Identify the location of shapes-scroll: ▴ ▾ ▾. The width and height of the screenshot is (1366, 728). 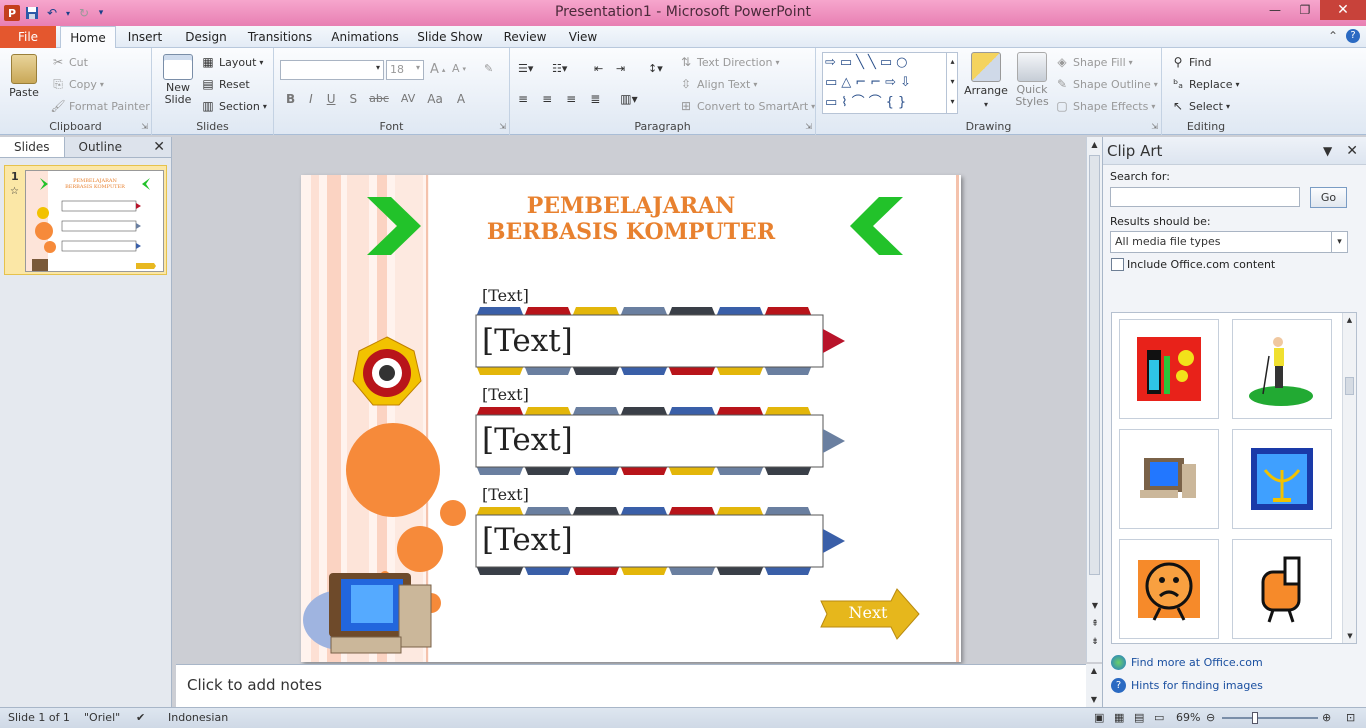
(952, 83).